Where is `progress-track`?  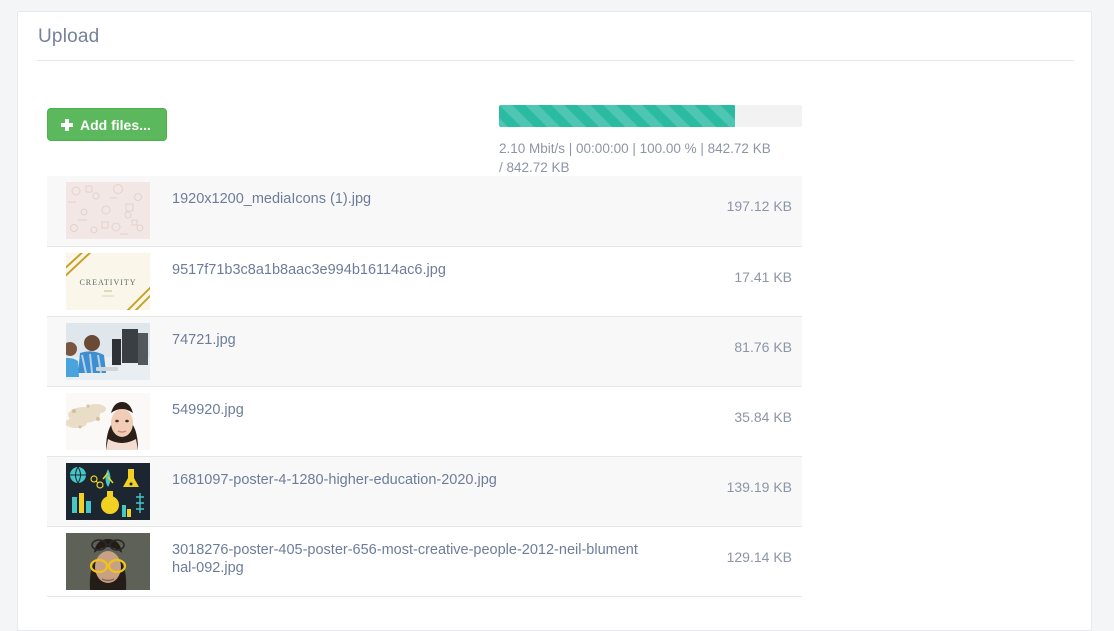 progress-track is located at coordinates (650, 116).